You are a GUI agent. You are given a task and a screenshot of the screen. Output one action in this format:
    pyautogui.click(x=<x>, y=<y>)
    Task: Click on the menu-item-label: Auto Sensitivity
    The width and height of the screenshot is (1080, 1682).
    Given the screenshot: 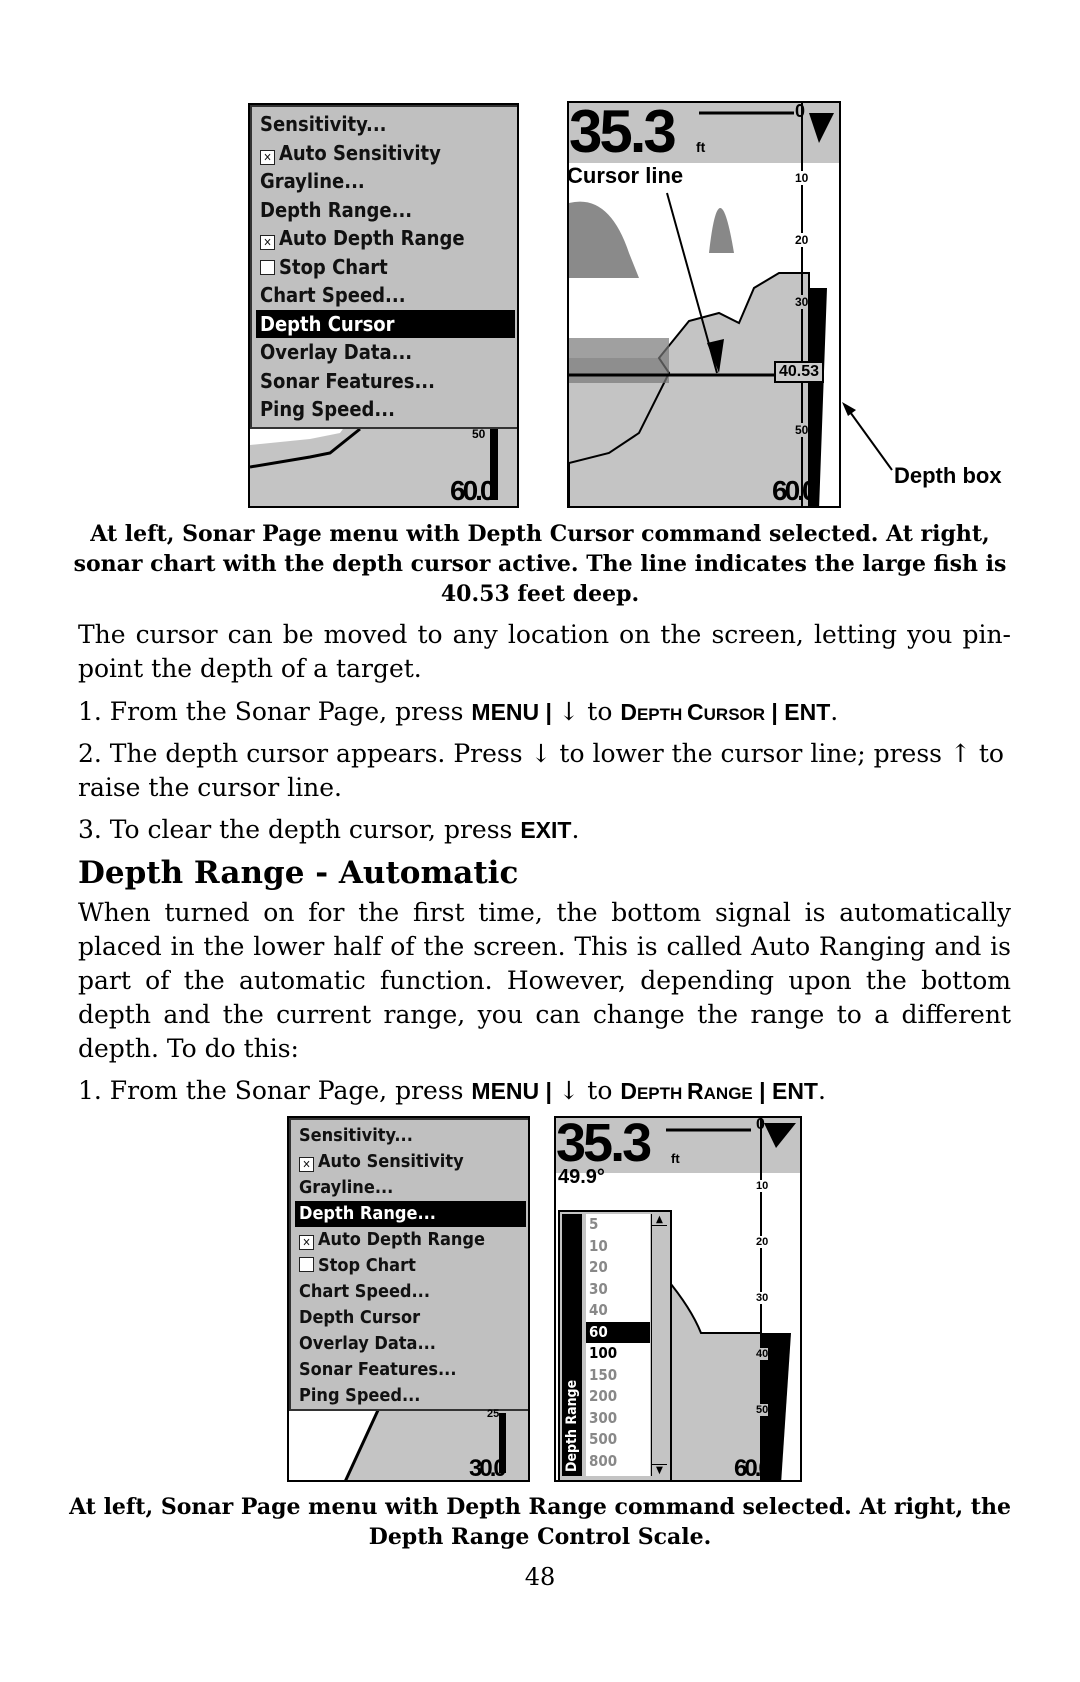 What is the action you would take?
    pyautogui.click(x=360, y=152)
    